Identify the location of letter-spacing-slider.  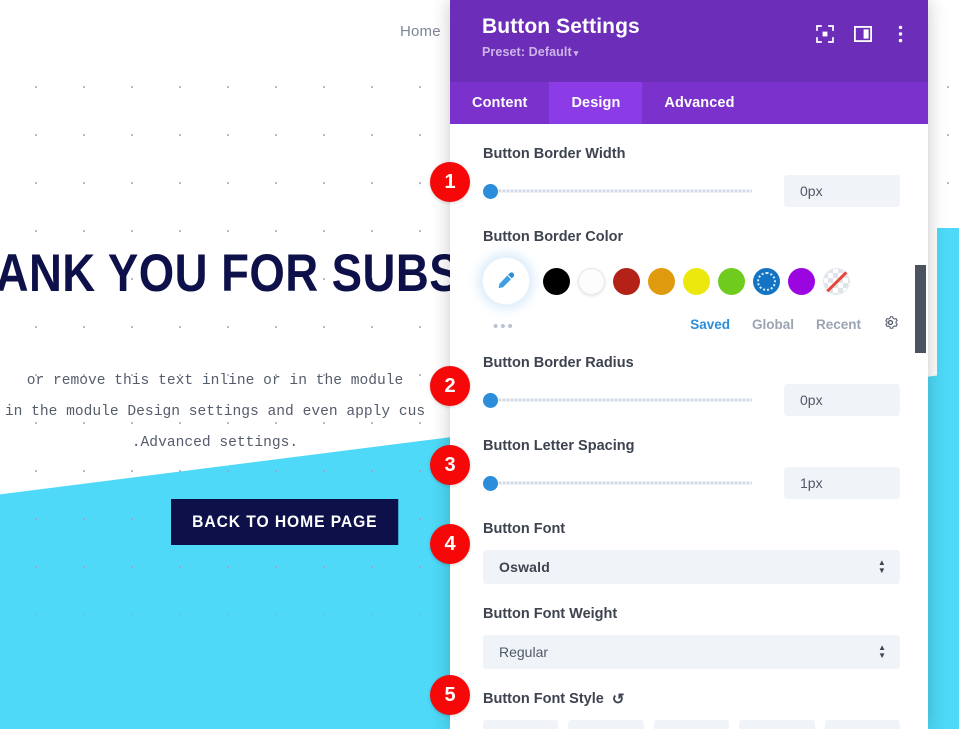
(617, 483).